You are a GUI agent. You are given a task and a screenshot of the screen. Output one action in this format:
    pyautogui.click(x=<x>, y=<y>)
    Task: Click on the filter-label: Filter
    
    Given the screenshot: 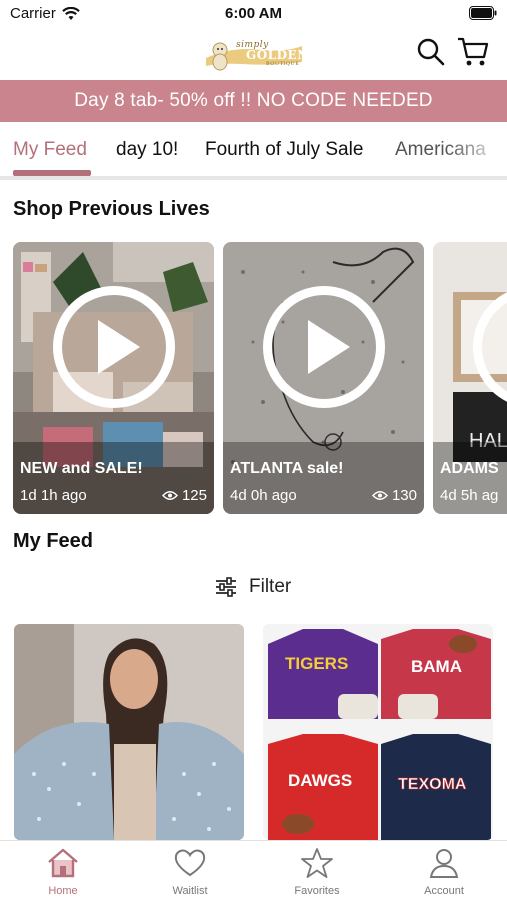 What is the action you would take?
    pyautogui.click(x=270, y=586)
    